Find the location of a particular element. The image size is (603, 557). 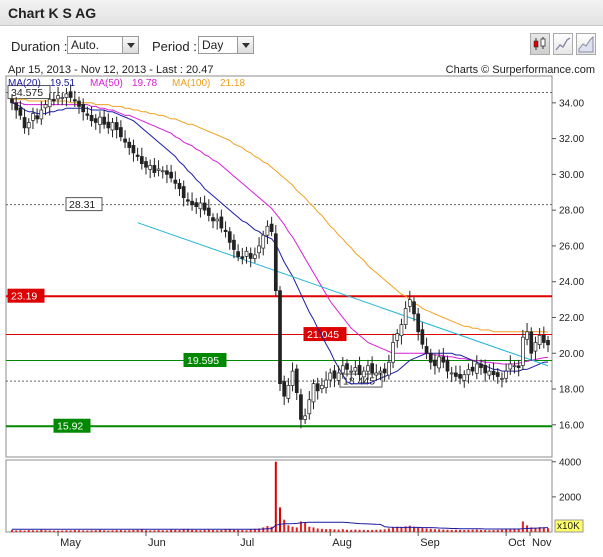

level-label: 15.92 is located at coordinates (70, 427).